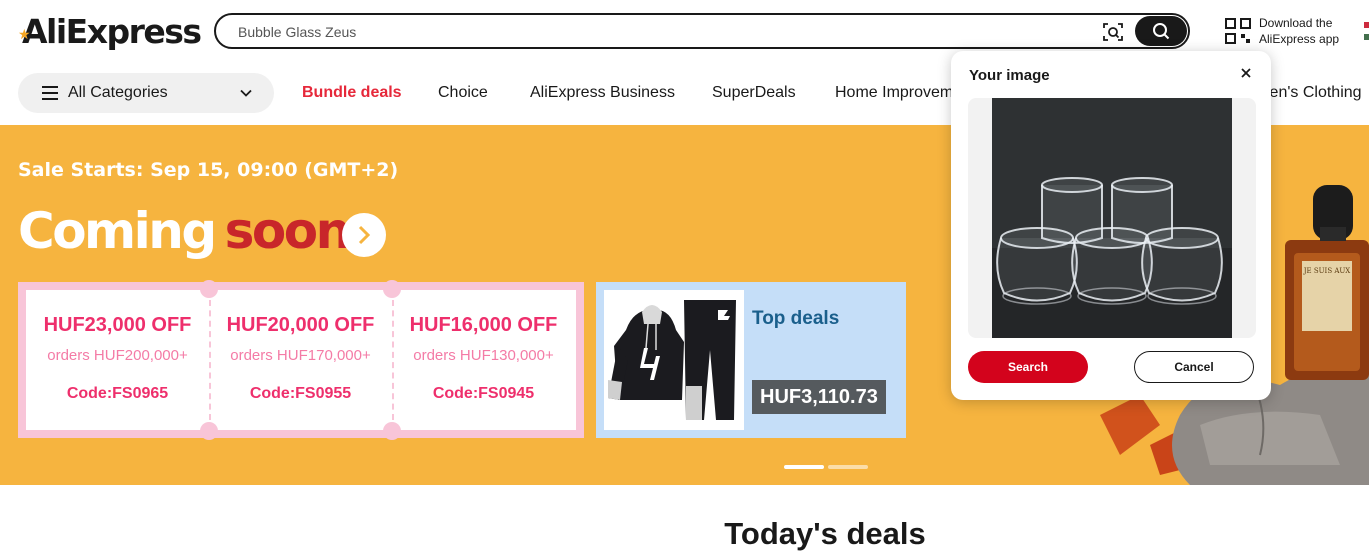 This screenshot has width=1369, height=559. I want to click on headline-white: Coming, so click(117, 231).